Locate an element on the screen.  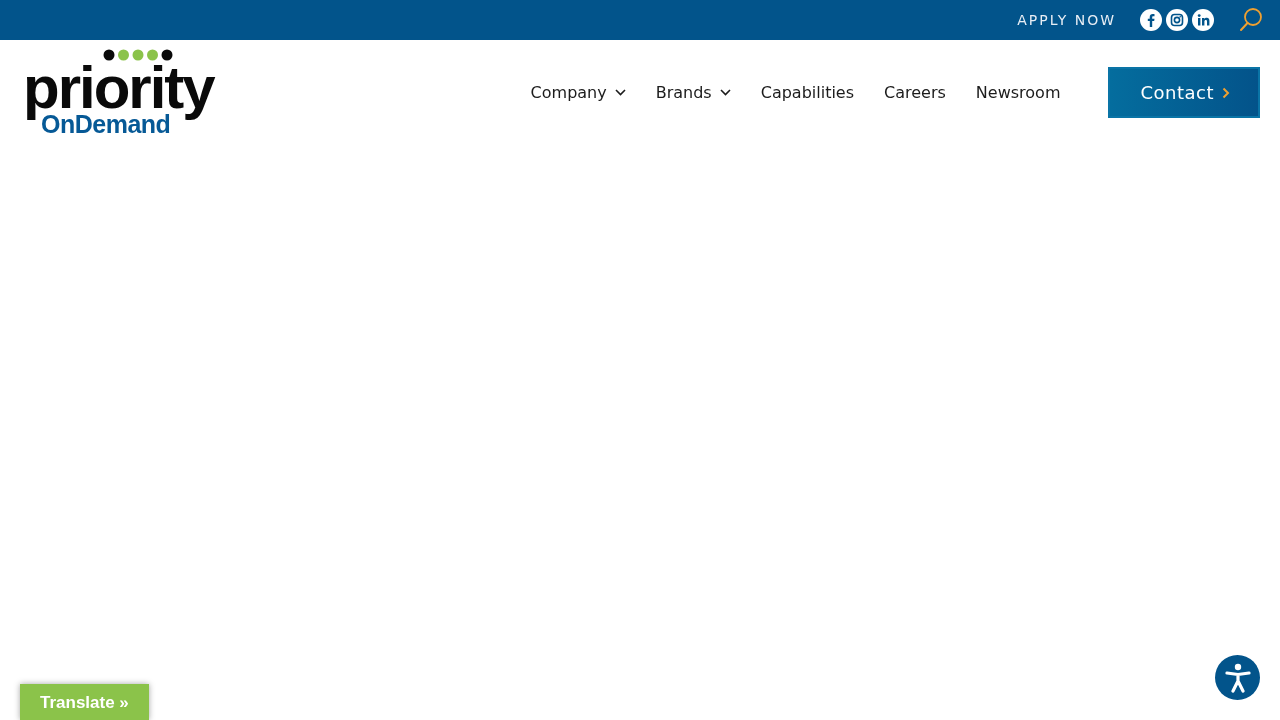
nav-link: Company is located at coordinates (578, 92).